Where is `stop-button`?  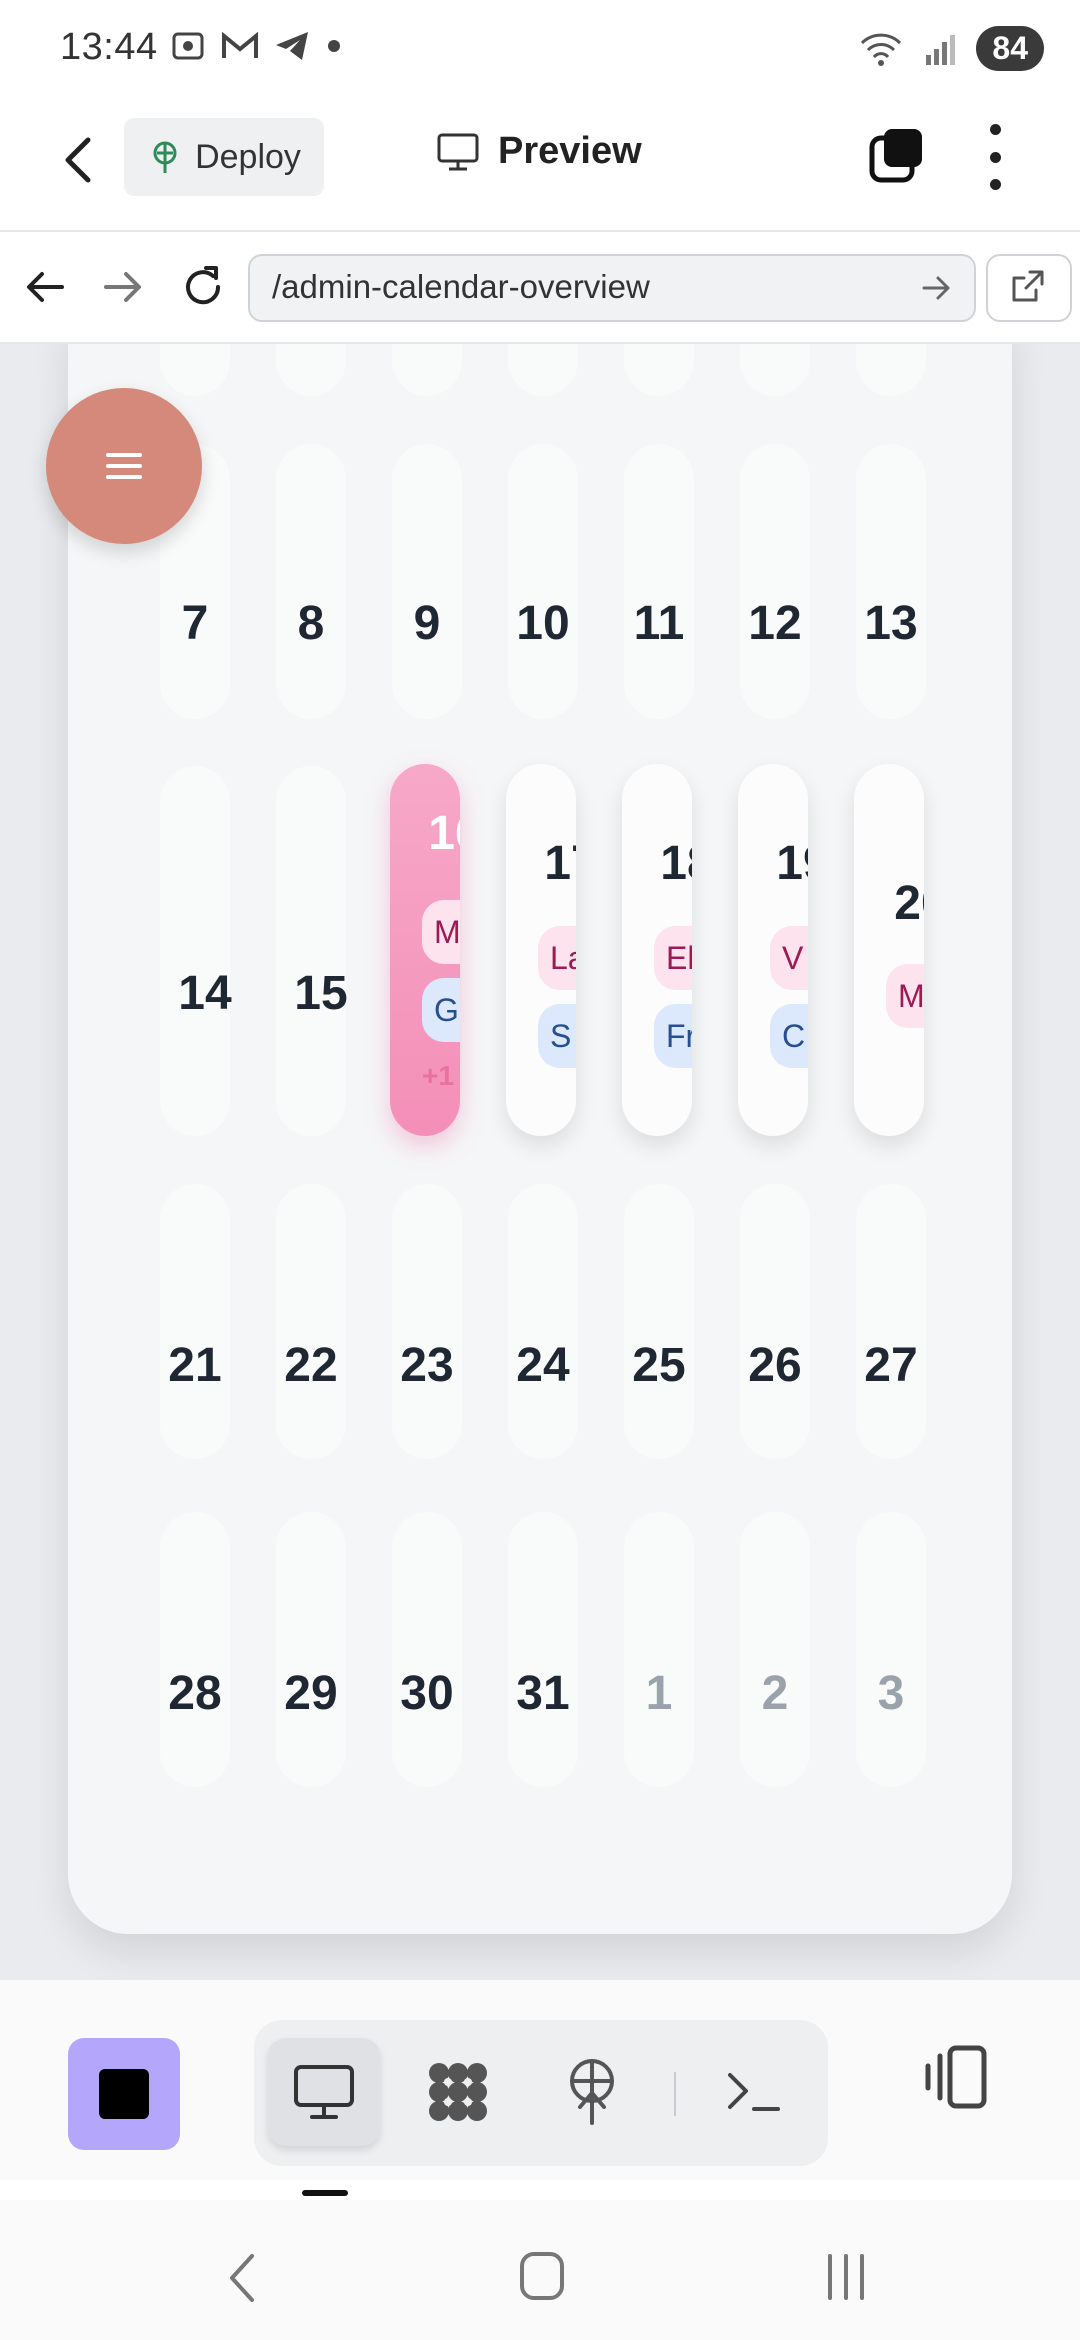 stop-button is located at coordinates (124, 2094).